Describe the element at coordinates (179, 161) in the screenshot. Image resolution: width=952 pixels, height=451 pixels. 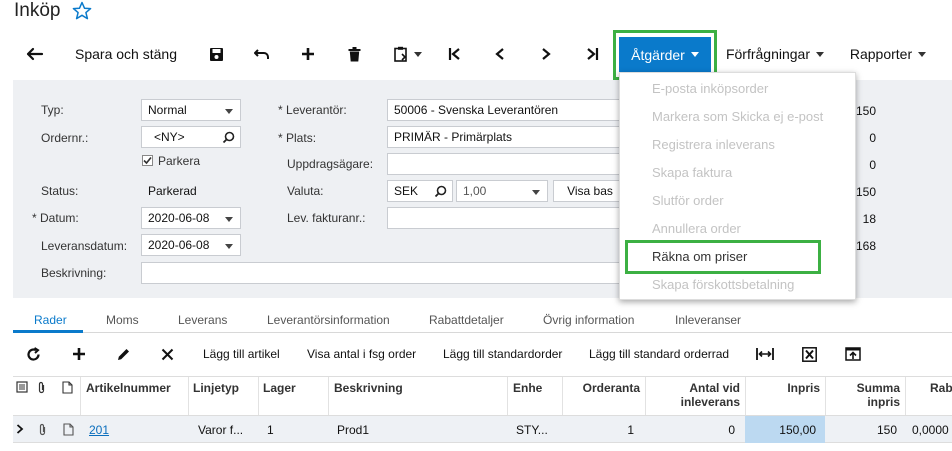
I see `parkera-label: Parkera` at that location.